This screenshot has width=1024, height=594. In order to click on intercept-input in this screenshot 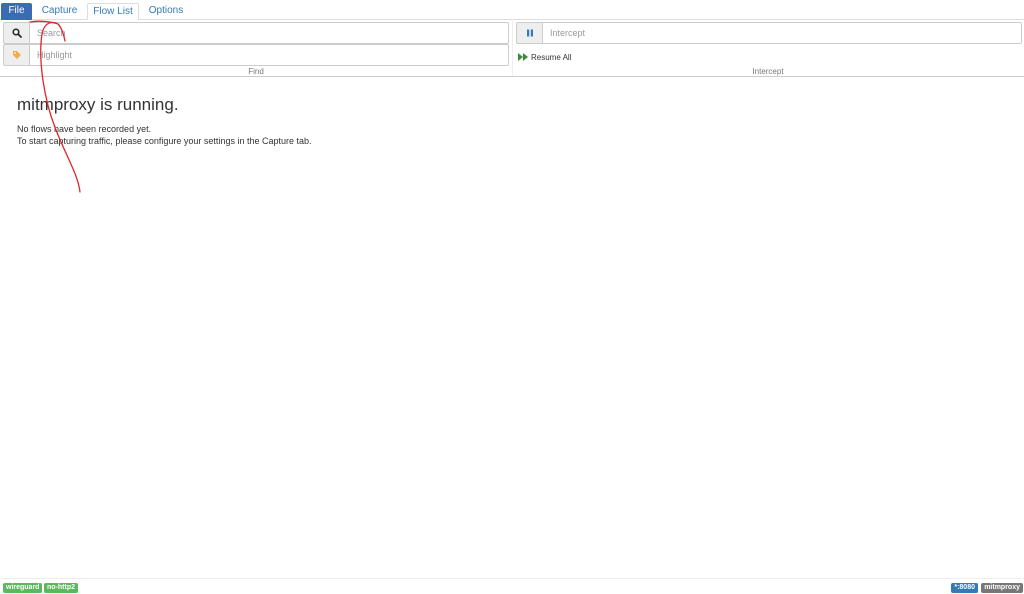, I will do `click(782, 33)`.